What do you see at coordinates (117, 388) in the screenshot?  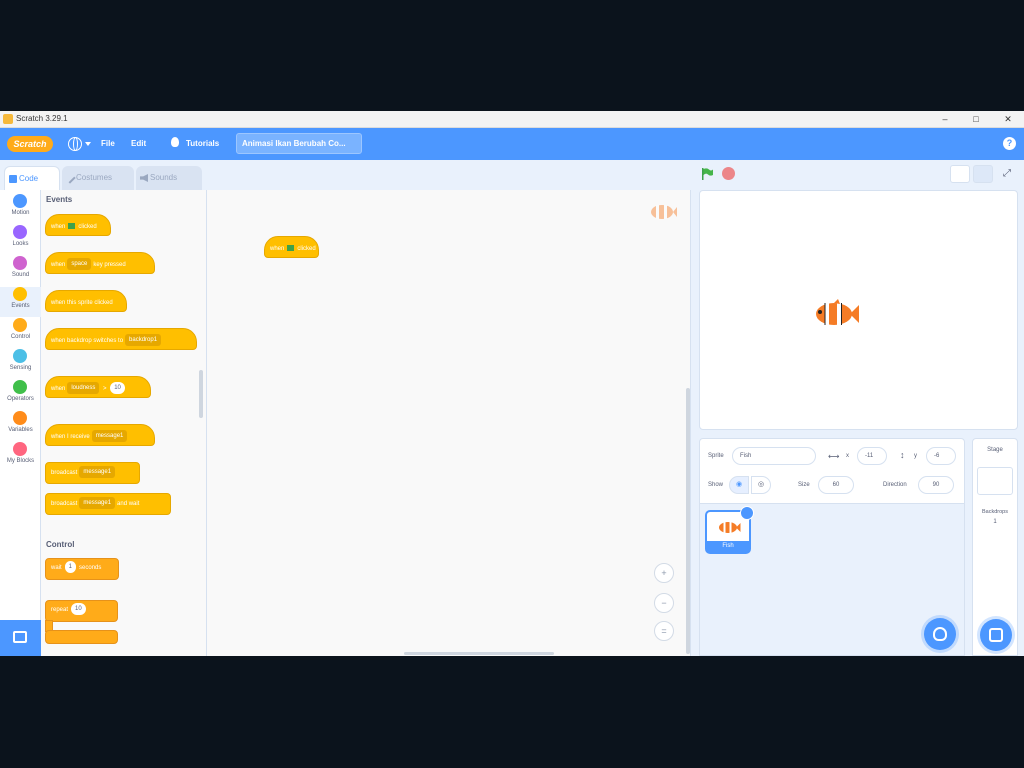 I see `value-input: 10` at bounding box center [117, 388].